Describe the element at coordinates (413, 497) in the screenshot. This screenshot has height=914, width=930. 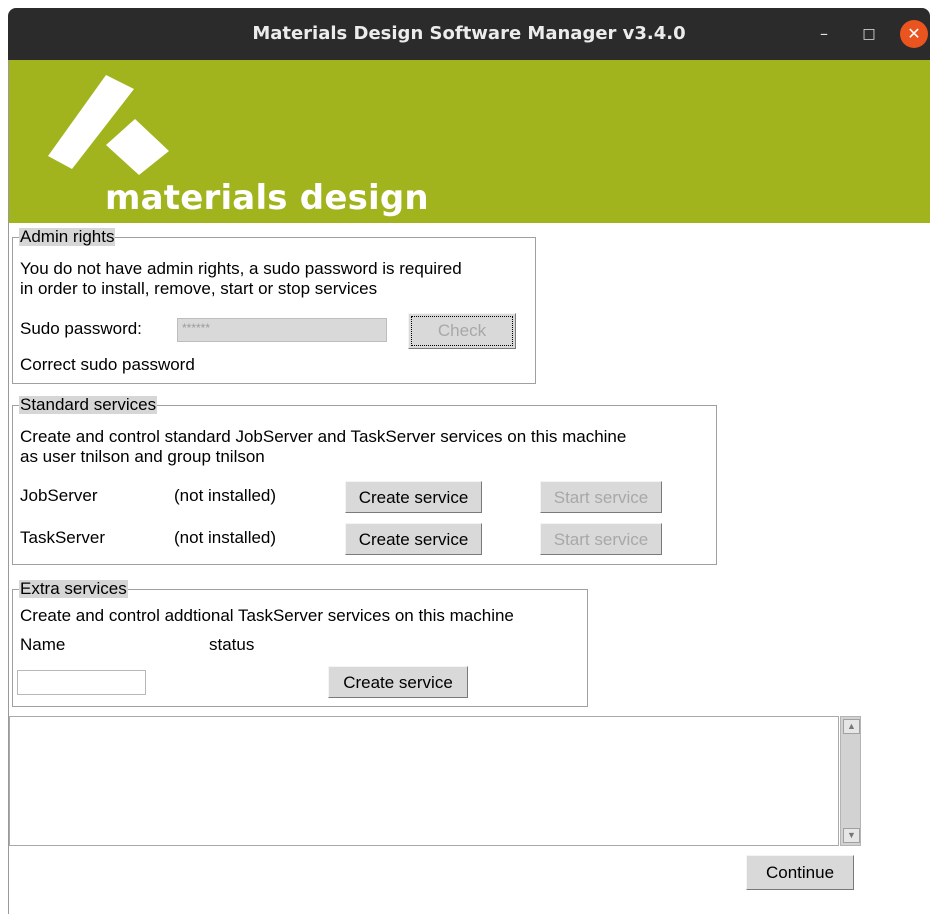
I see `jobserver-create-button: Create service` at that location.